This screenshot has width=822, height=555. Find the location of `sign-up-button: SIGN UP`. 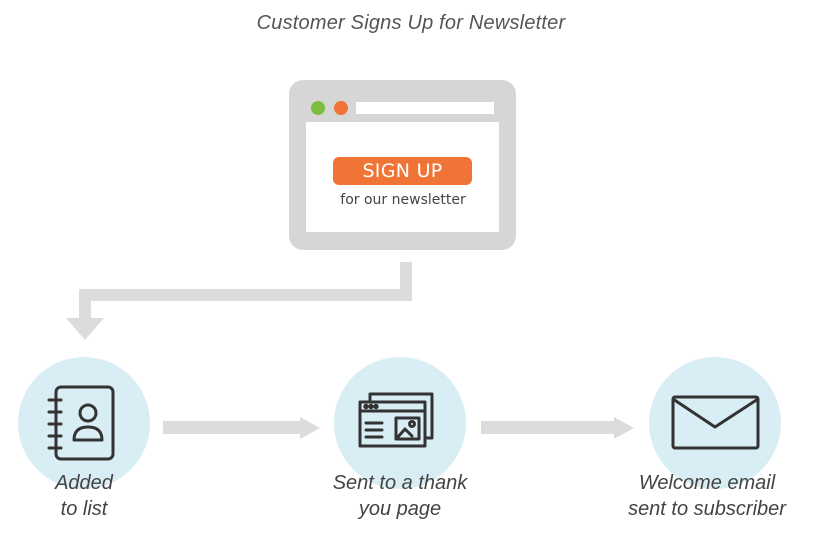

sign-up-button: SIGN UP is located at coordinates (402, 171).